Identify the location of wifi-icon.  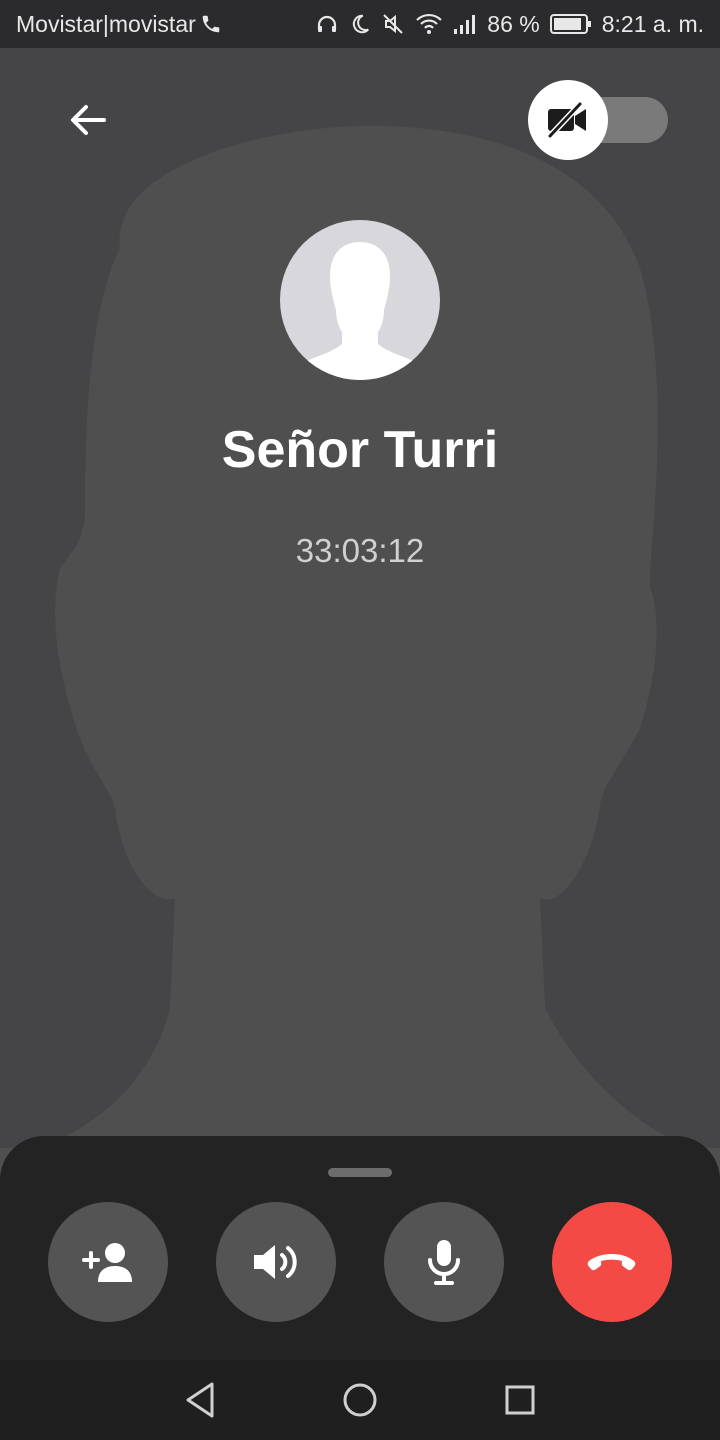
(429, 24).